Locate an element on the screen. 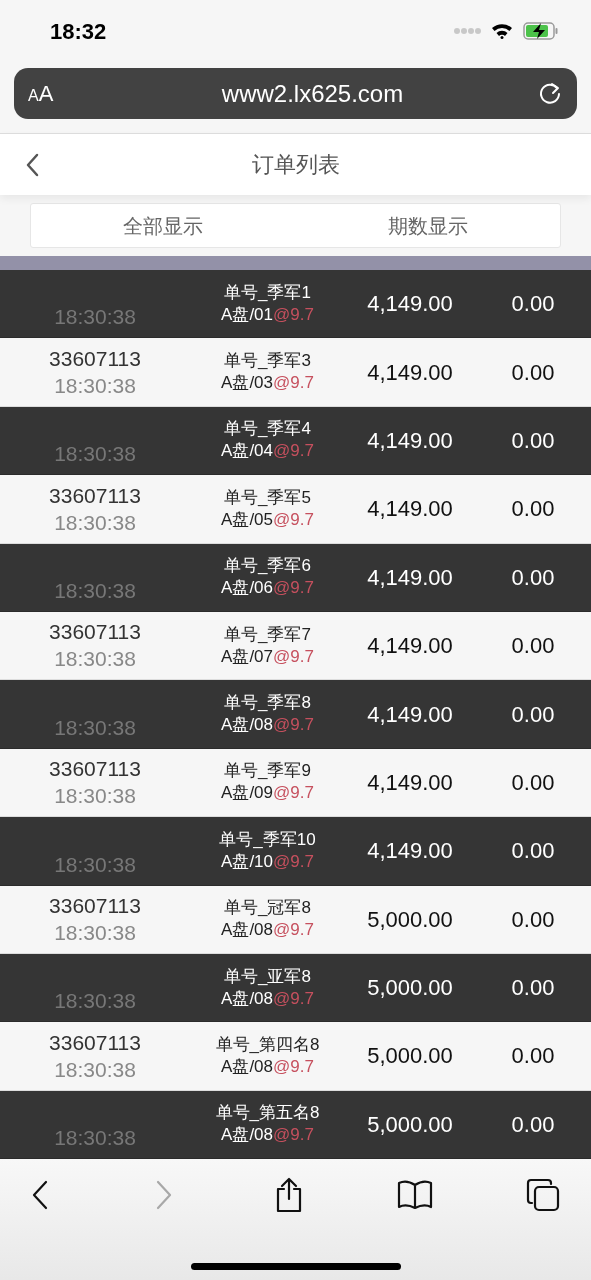 The image size is (591, 1280). bet-name: 单号_季军3 is located at coordinates (267, 361).